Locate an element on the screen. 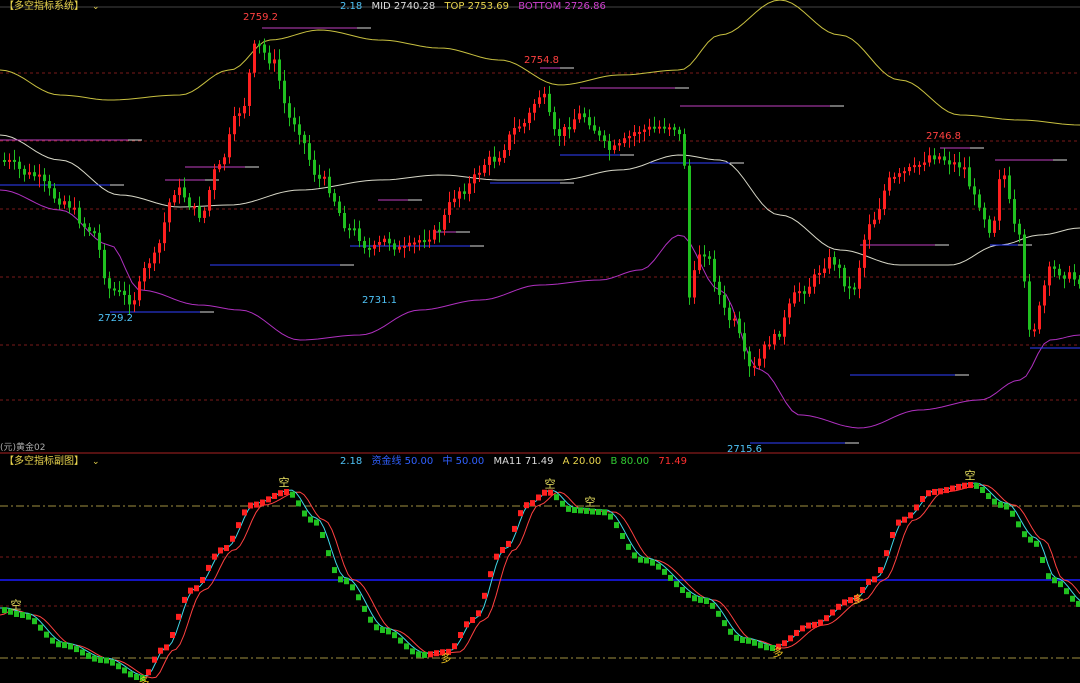  readout-bottom: BOTTOM 2726.86 is located at coordinates (562, 6).